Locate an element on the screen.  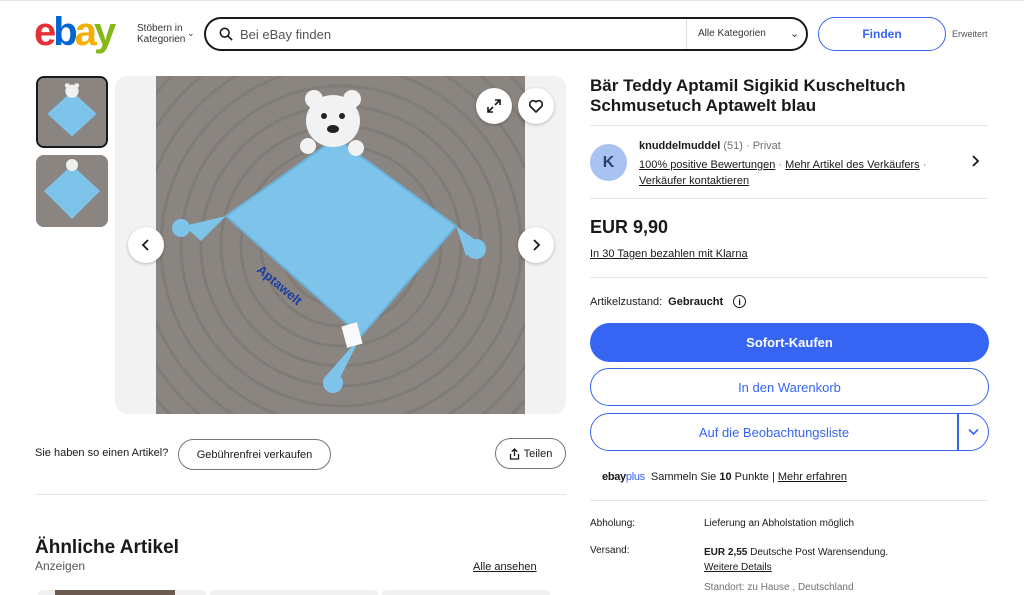
top-border is located at coordinates (512, 2).